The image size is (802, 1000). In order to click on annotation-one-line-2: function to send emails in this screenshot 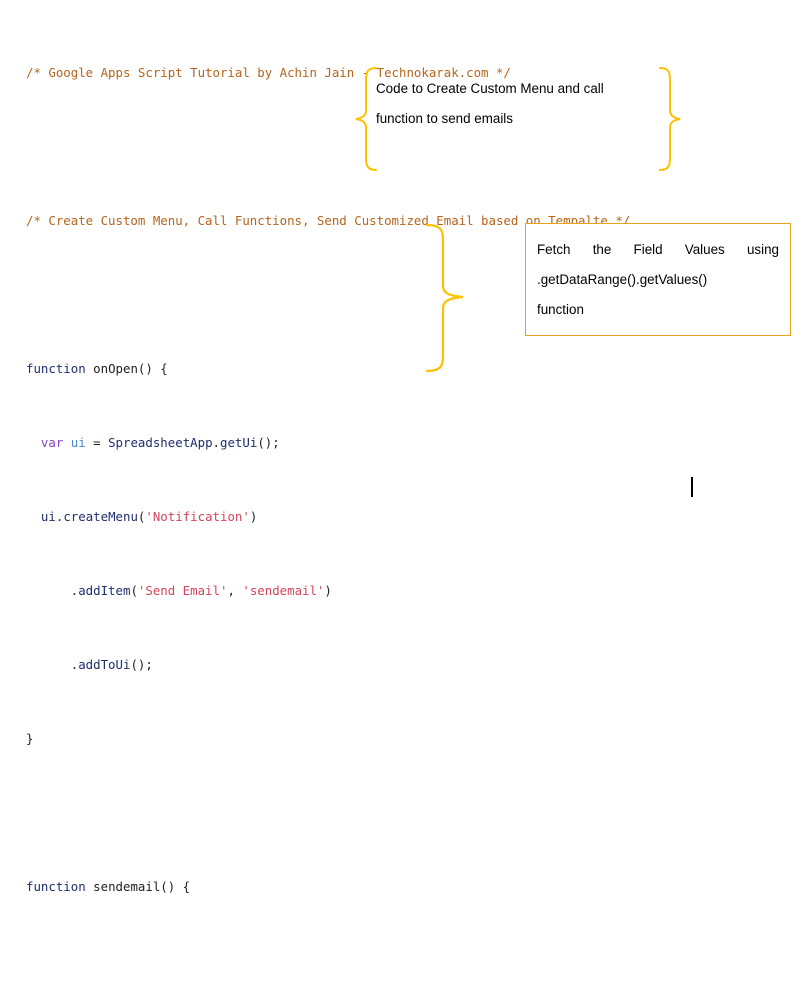, I will do `click(444, 118)`.